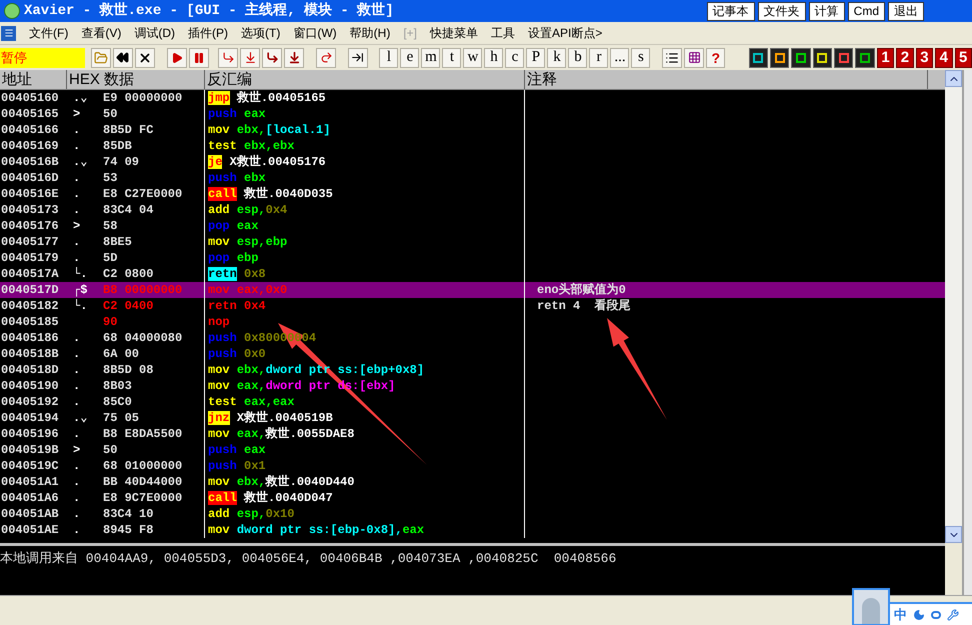 This screenshot has height=625, width=972. What do you see at coordinates (228, 58) in the screenshot?
I see `step-into-icon` at bounding box center [228, 58].